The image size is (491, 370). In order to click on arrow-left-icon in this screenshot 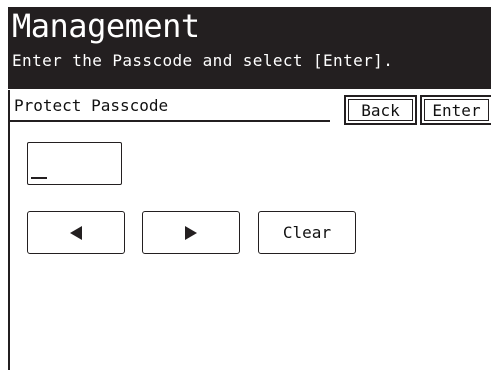, I will do `click(76, 232)`.